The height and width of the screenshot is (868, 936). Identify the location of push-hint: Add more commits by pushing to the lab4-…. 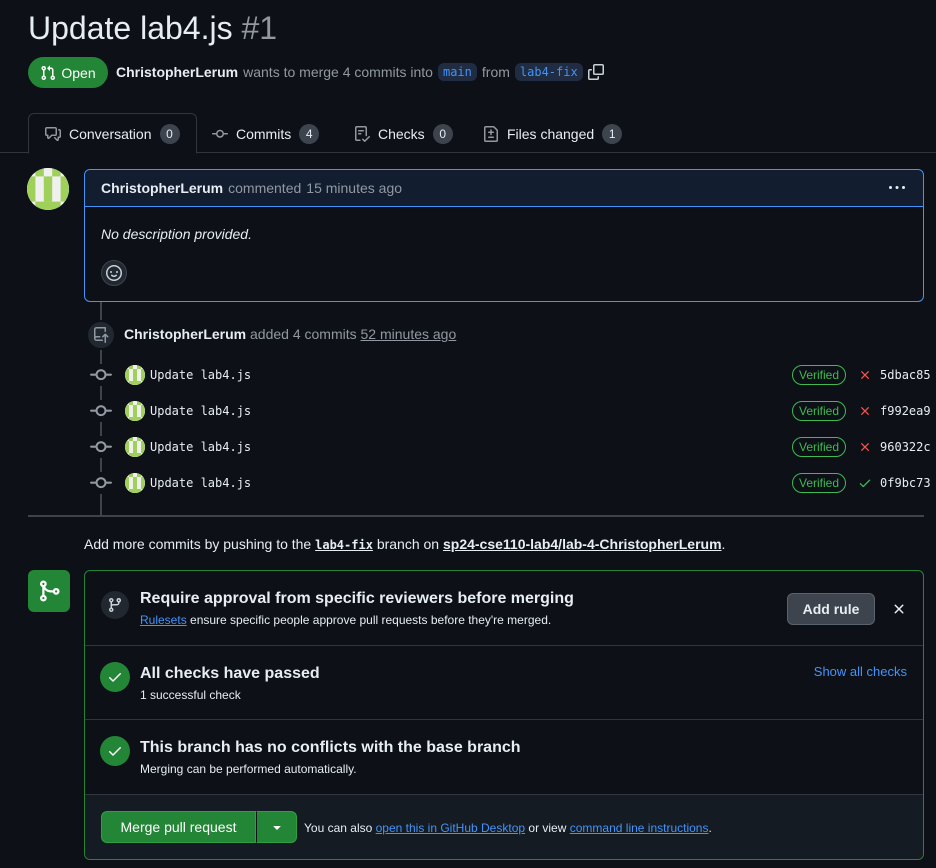
(404, 544).